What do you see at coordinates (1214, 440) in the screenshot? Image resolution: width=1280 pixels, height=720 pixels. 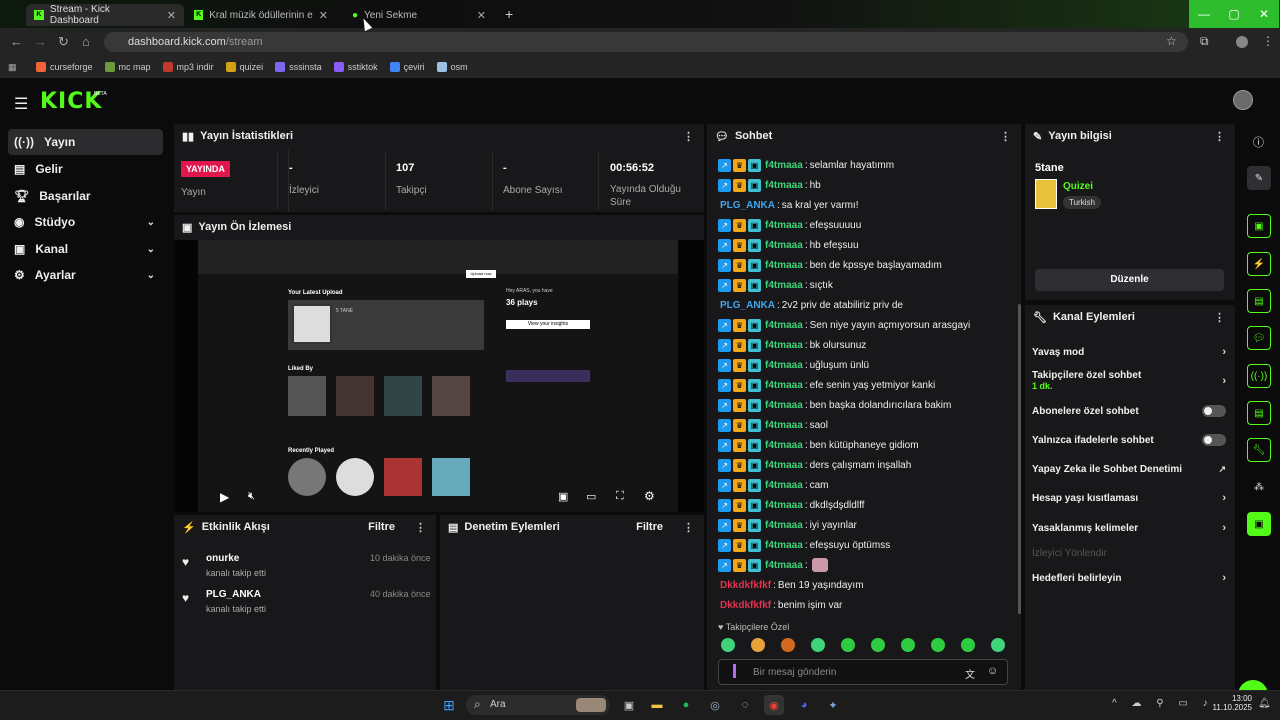 I see `emote-only-toggle` at bounding box center [1214, 440].